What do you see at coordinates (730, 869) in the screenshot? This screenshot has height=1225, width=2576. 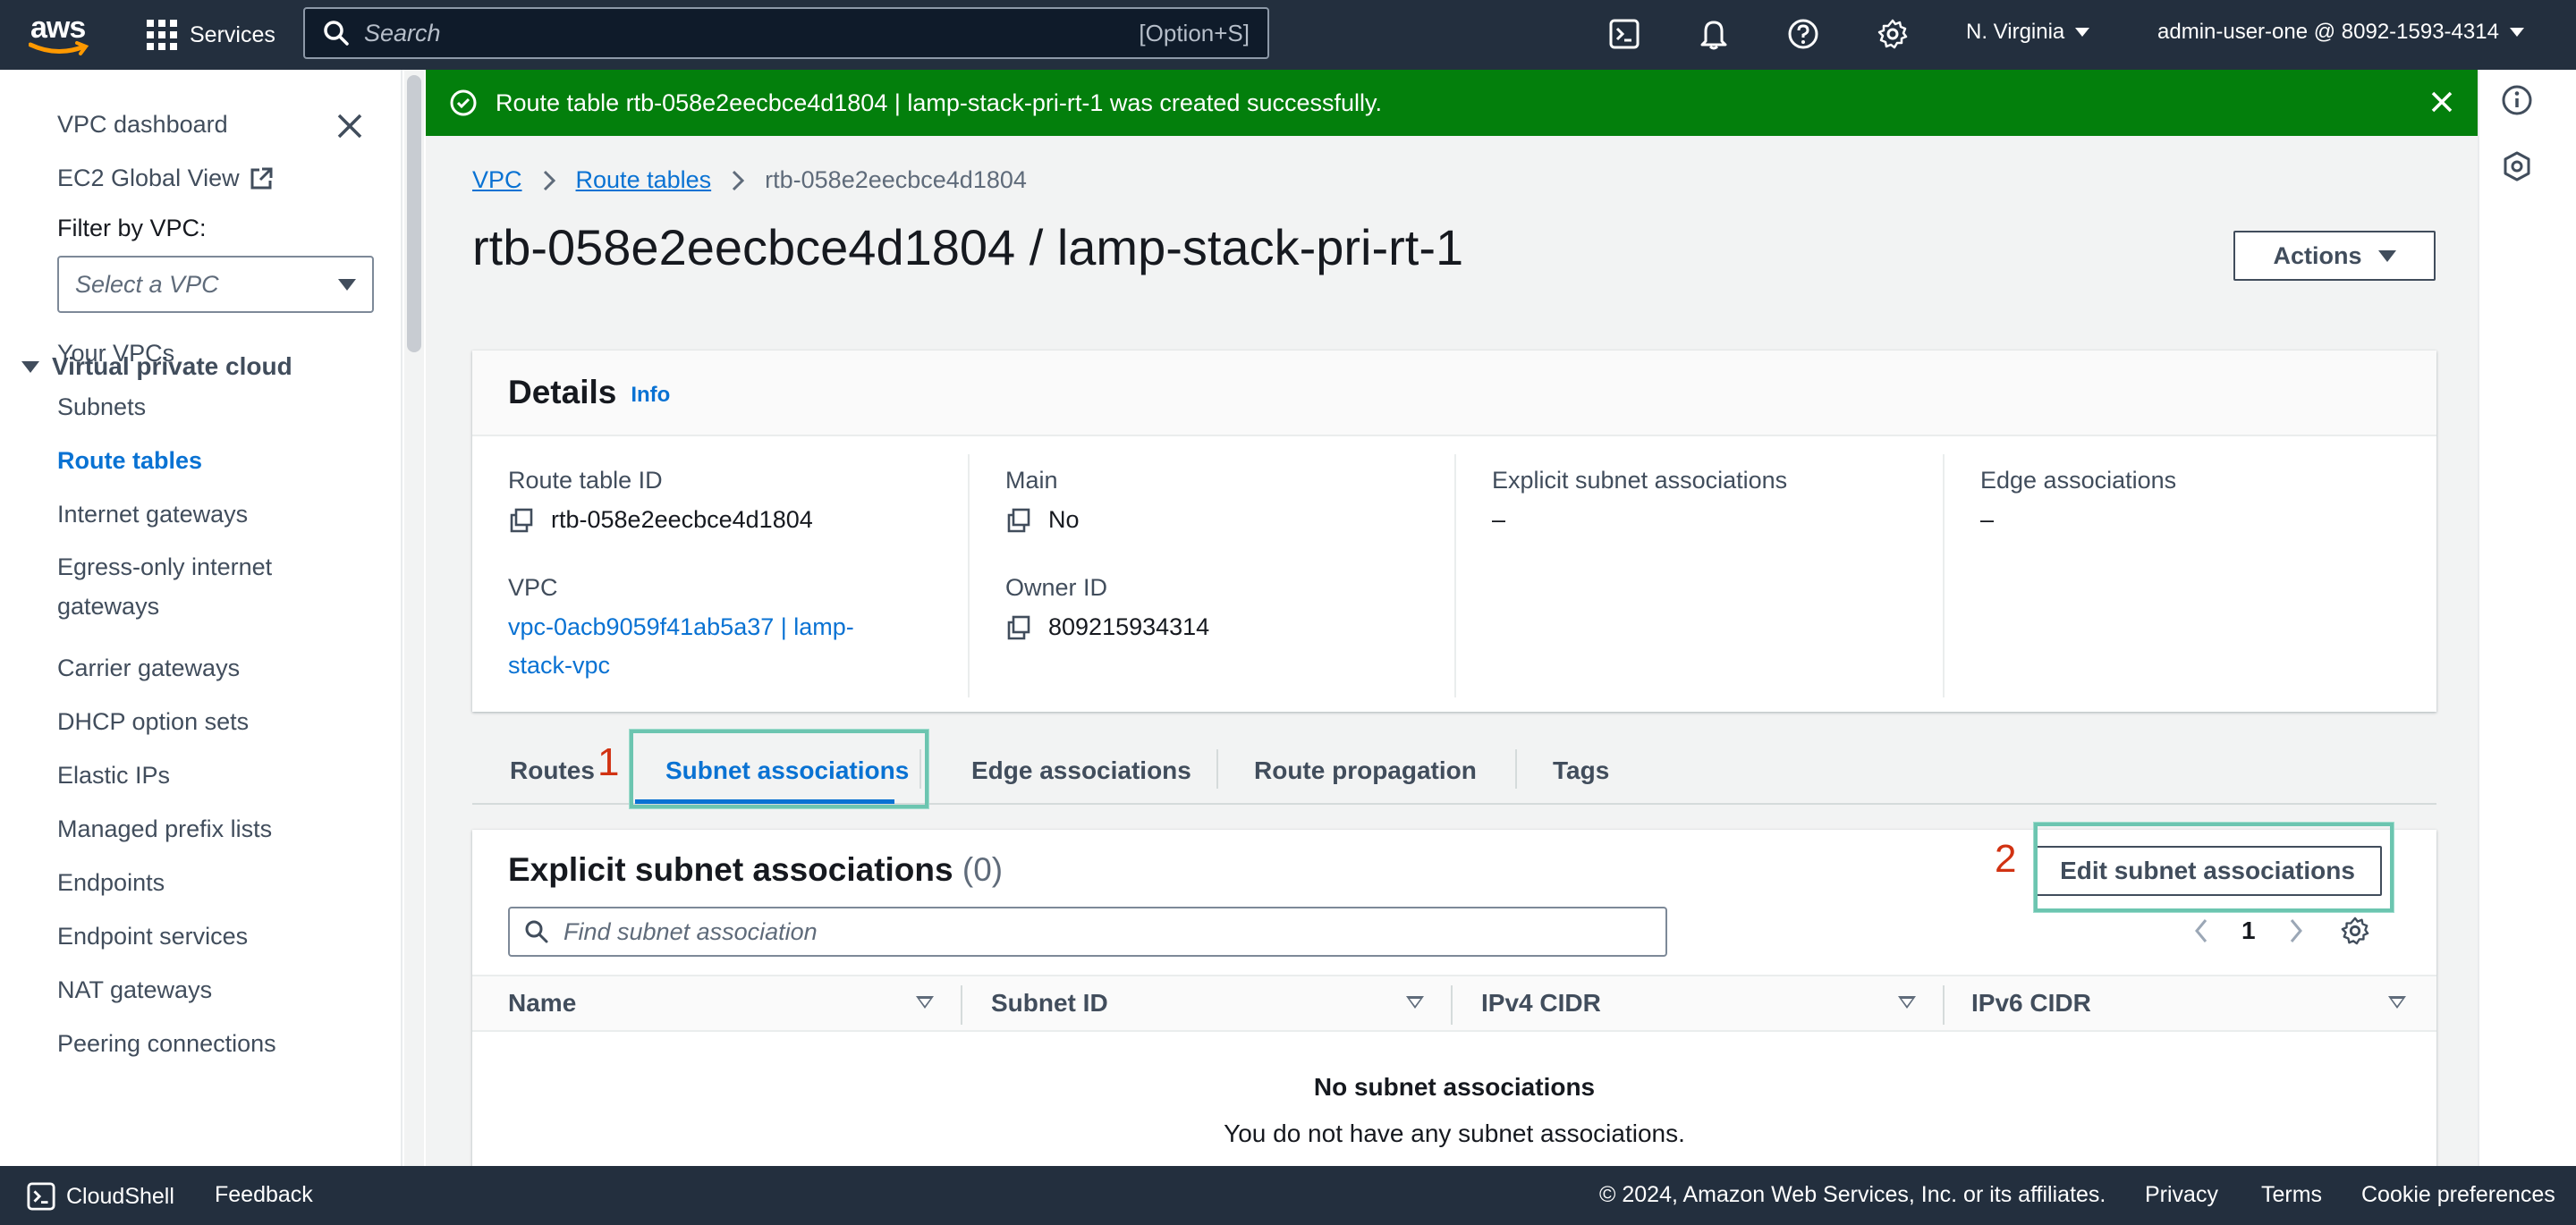 I see `associations-title-text: Explicit subnet associations` at bounding box center [730, 869].